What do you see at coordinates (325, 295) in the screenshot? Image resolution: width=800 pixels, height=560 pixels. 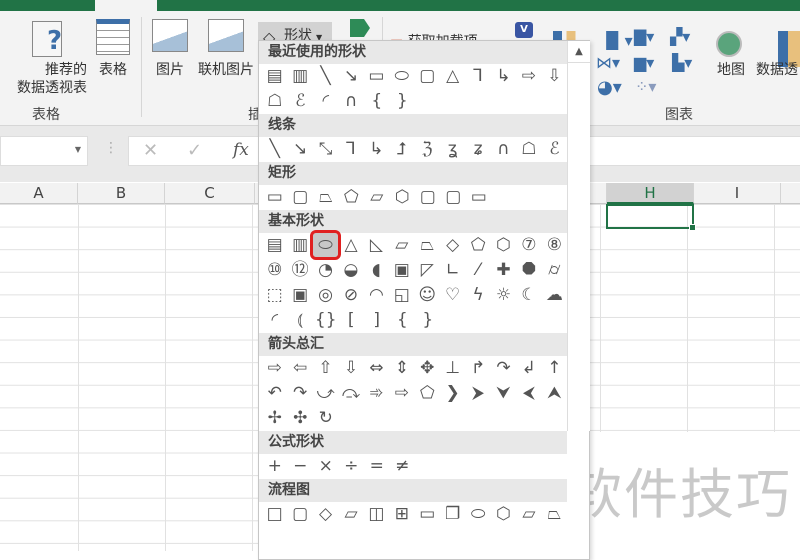 I see `donut-shape-icon: ◎` at bounding box center [325, 295].